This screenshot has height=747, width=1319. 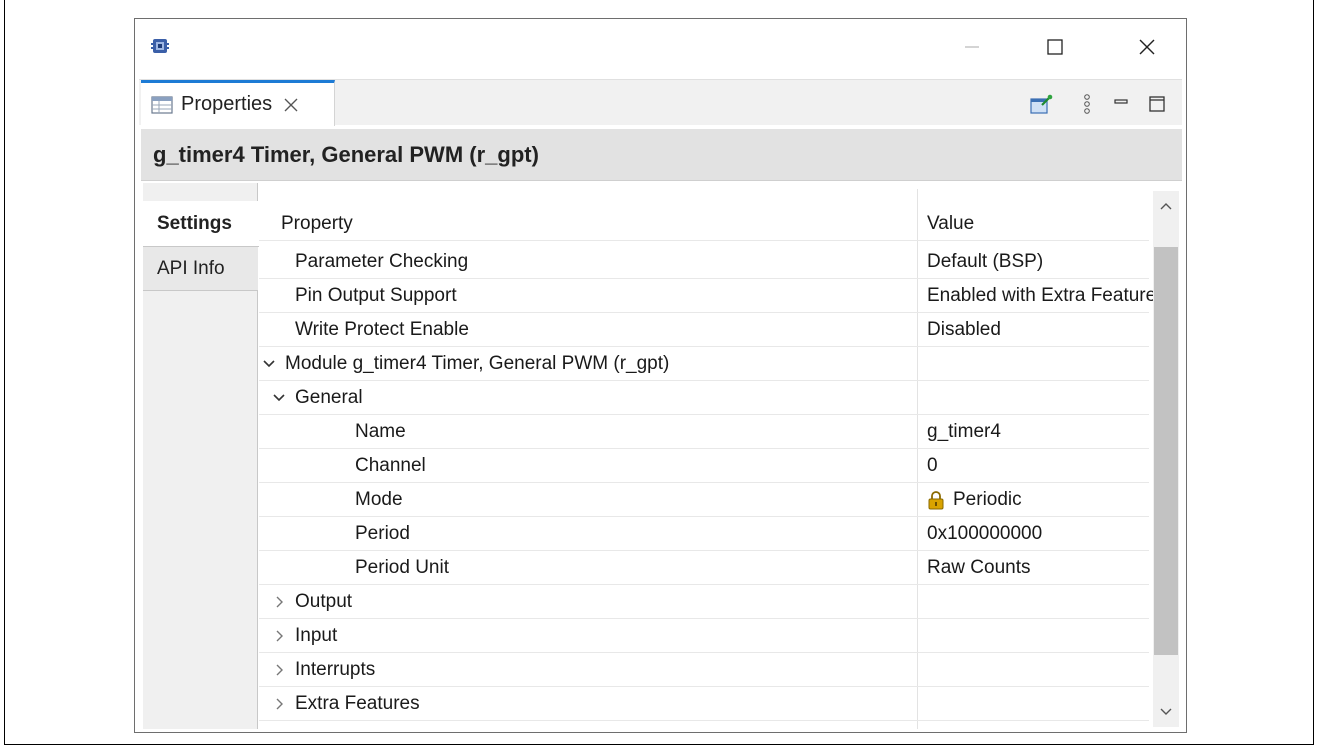 I want to click on table-row: Extra Features, so click(x=704, y=704).